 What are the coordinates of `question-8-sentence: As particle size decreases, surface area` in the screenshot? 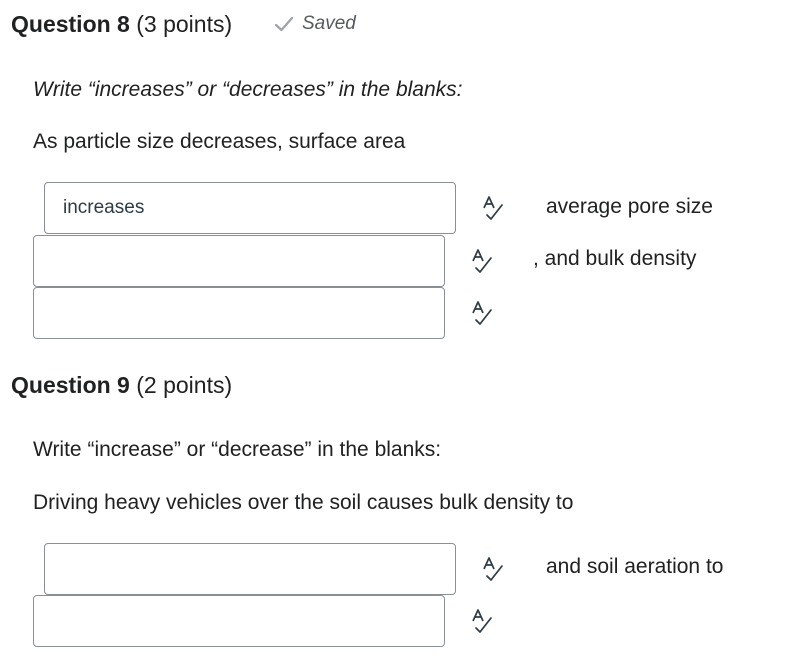 It's located at (219, 141).